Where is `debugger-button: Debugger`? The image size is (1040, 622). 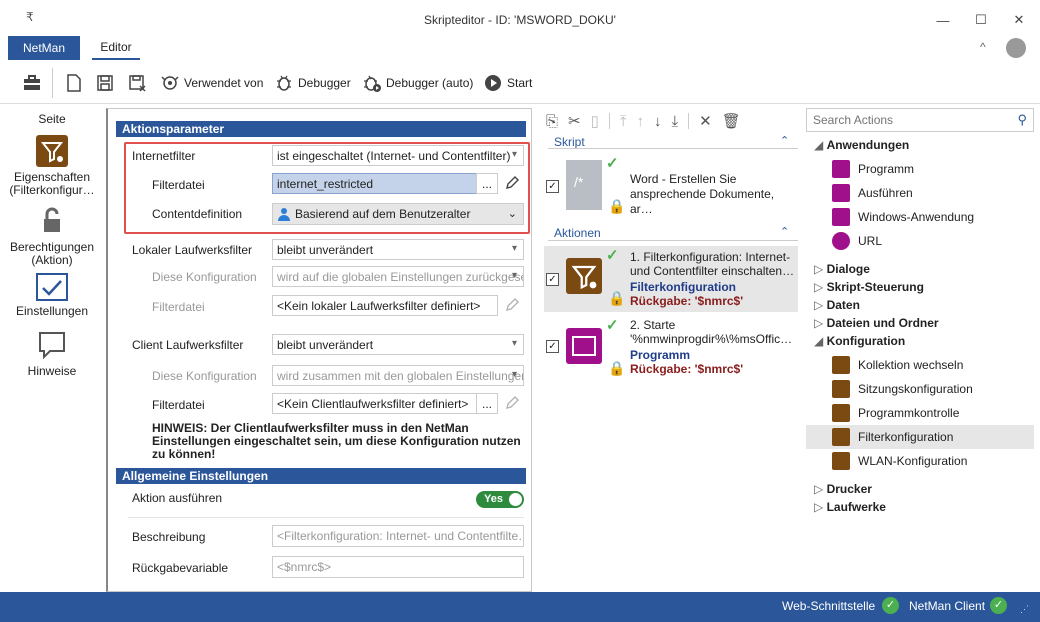 debugger-button: Debugger is located at coordinates (312, 83).